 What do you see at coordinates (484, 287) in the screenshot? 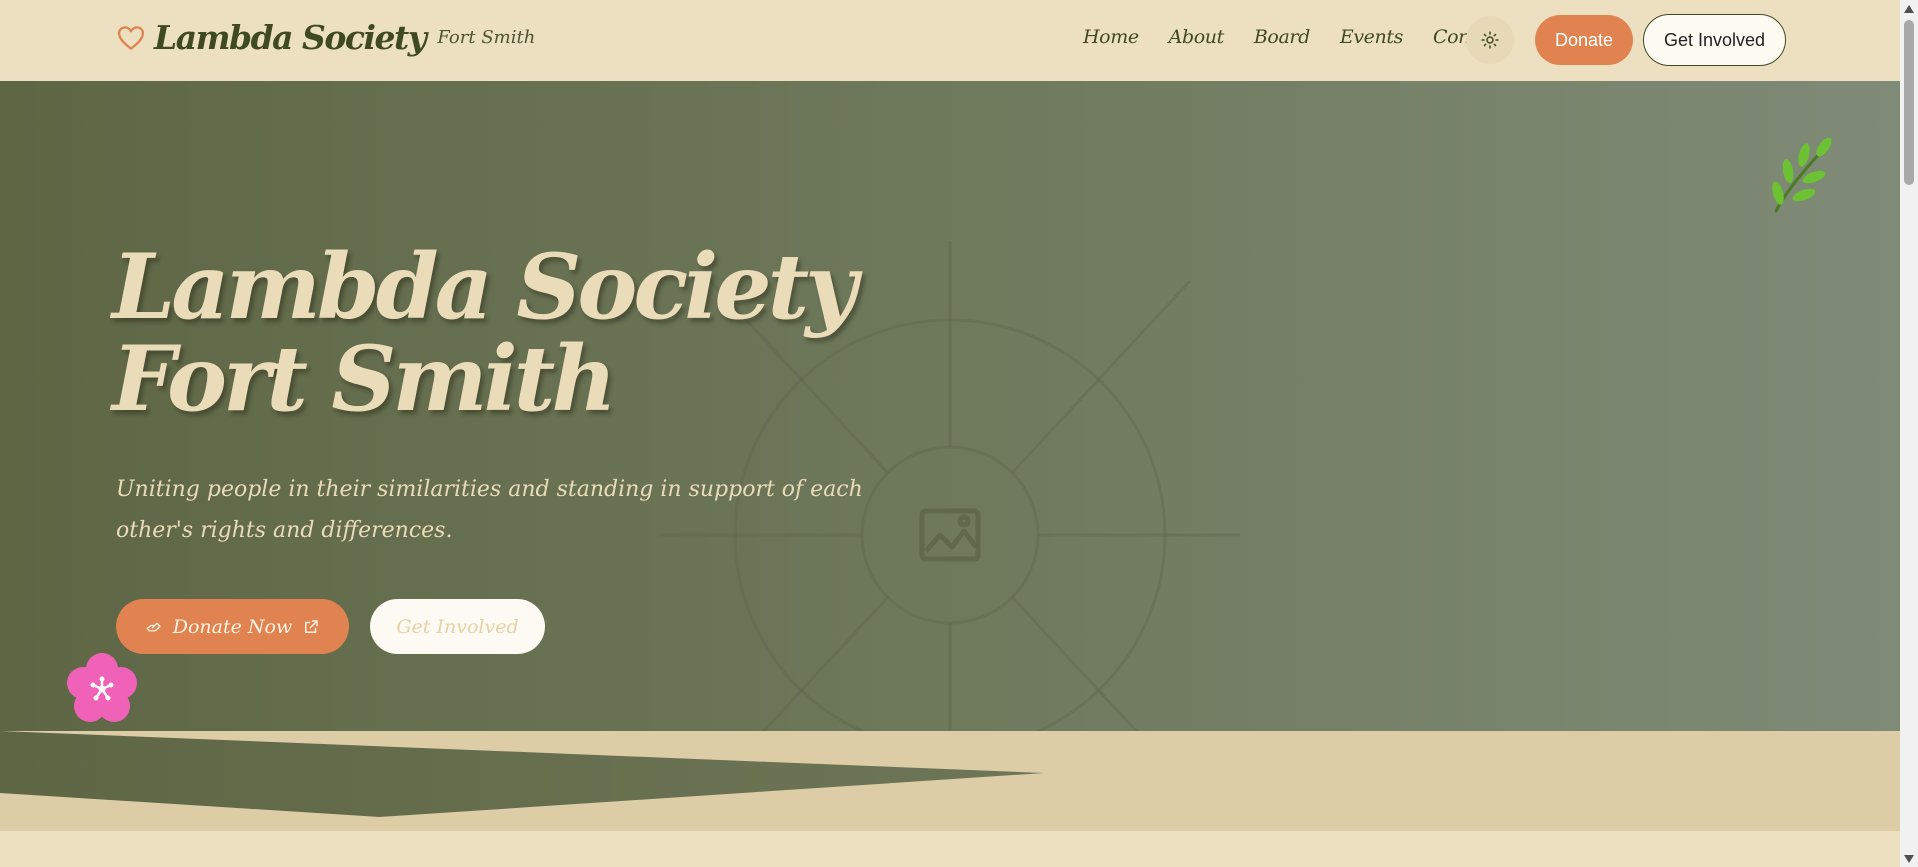
I see `hero-title-line1: Lambda Society` at bounding box center [484, 287].